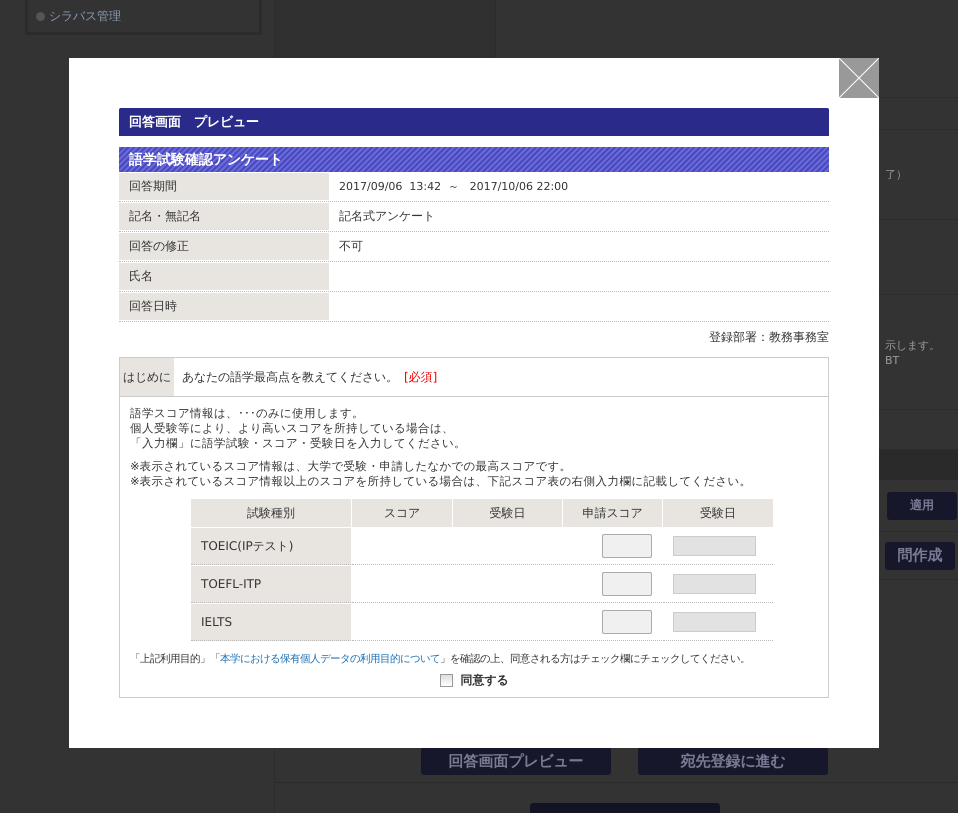 Image resolution: width=958 pixels, height=813 pixels. Describe the element at coordinates (271, 584) in the screenshot. I see `exam-cell: TOEFL-ITP` at that location.